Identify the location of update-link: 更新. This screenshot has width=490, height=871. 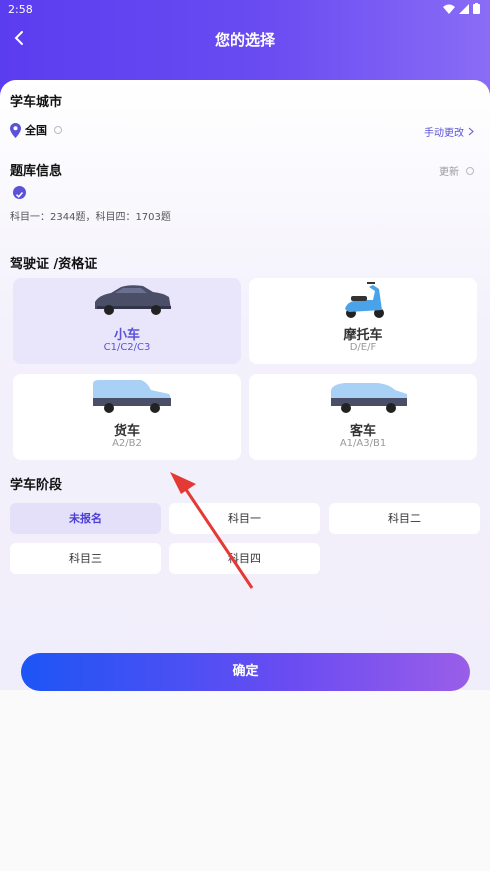
(456, 170).